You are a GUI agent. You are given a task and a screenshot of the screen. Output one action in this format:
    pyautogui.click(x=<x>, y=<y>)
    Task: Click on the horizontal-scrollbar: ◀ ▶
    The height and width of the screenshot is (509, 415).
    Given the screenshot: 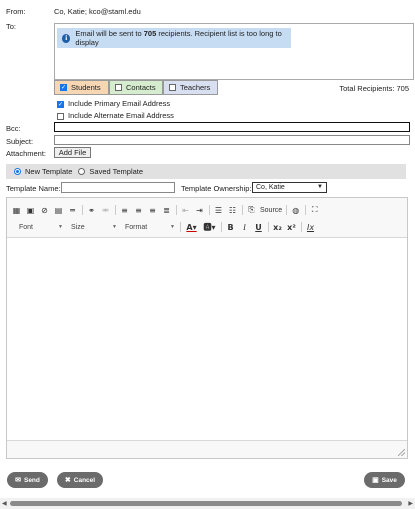 What is the action you would take?
    pyautogui.click(x=207, y=503)
    